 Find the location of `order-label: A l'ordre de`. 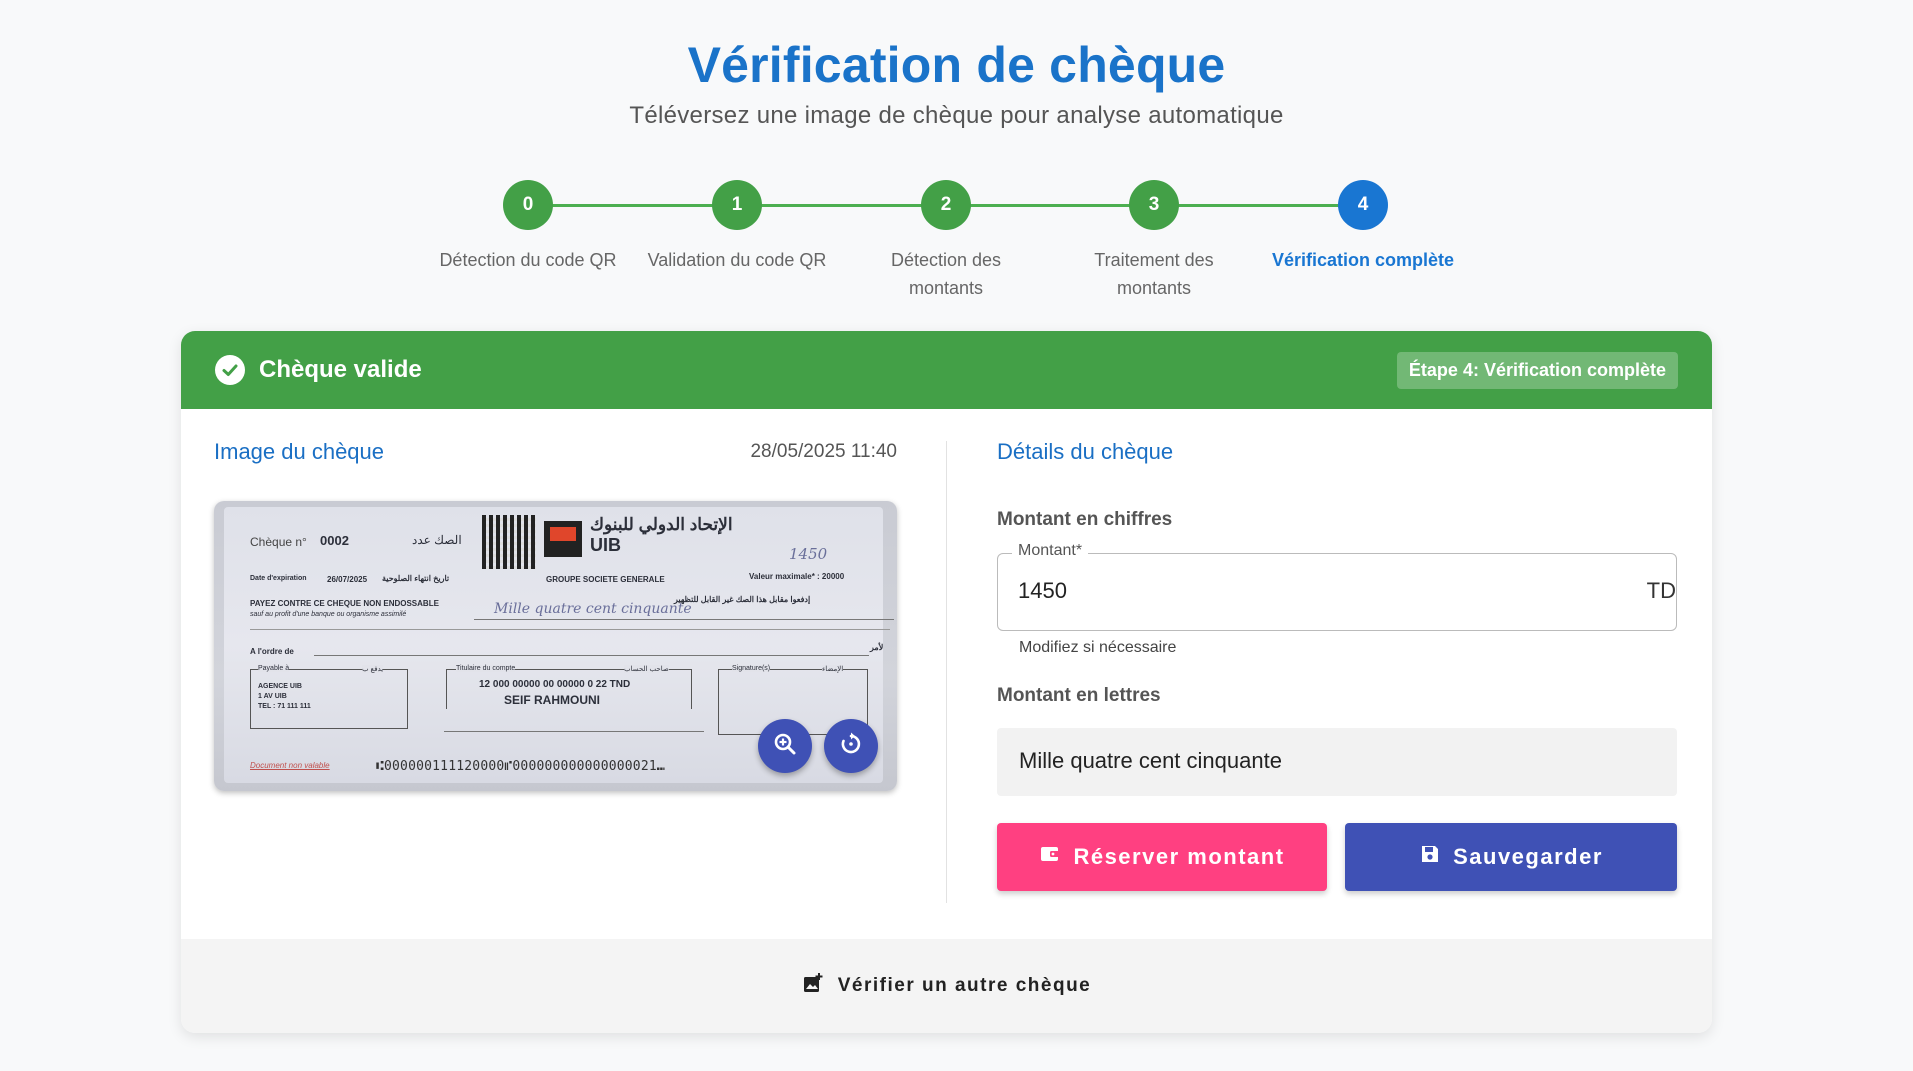

order-label: A l'ordre de is located at coordinates (272, 651).